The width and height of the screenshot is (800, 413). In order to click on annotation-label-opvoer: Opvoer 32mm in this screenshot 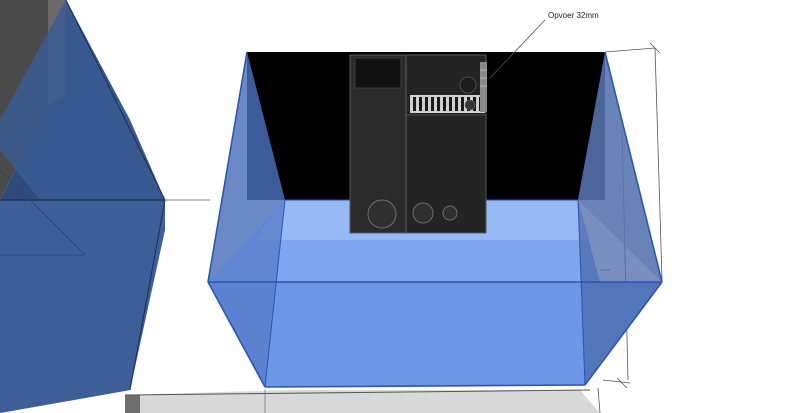, I will do `click(573, 15)`.